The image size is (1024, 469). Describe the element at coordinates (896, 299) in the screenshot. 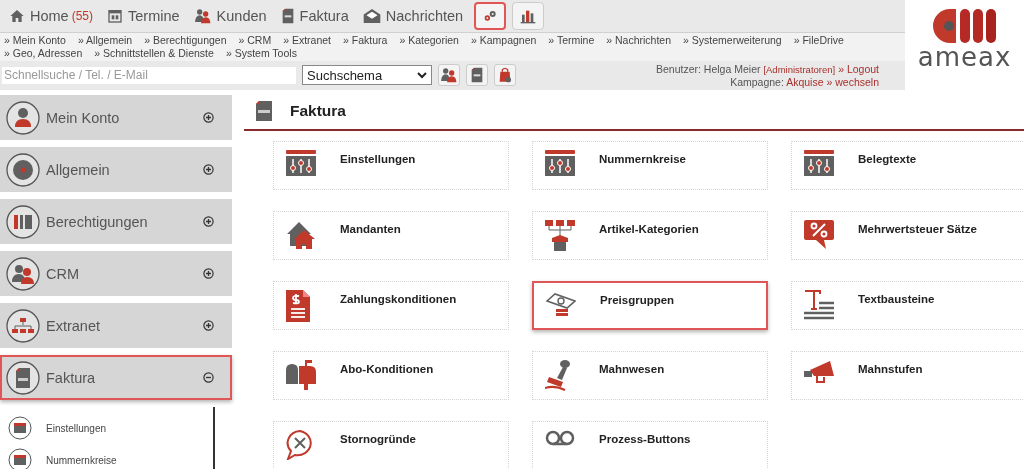

I see `tile-label: Textbausteine` at that location.